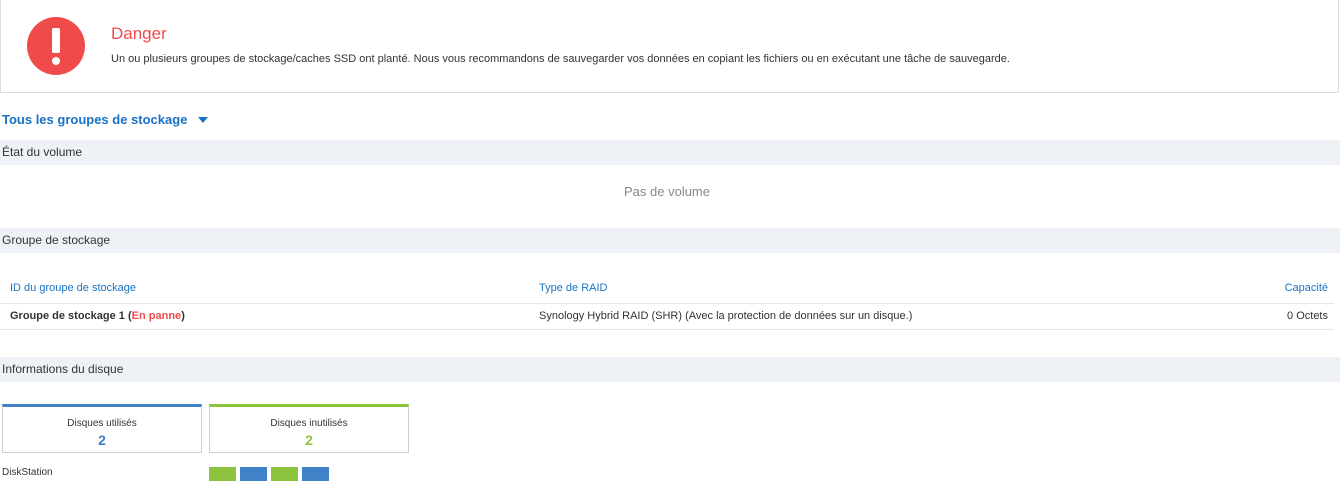 Image resolution: width=1344 pixels, height=500 pixels. What do you see at coordinates (309, 440) in the screenshot?
I see `unused-disks-count: 2` at bounding box center [309, 440].